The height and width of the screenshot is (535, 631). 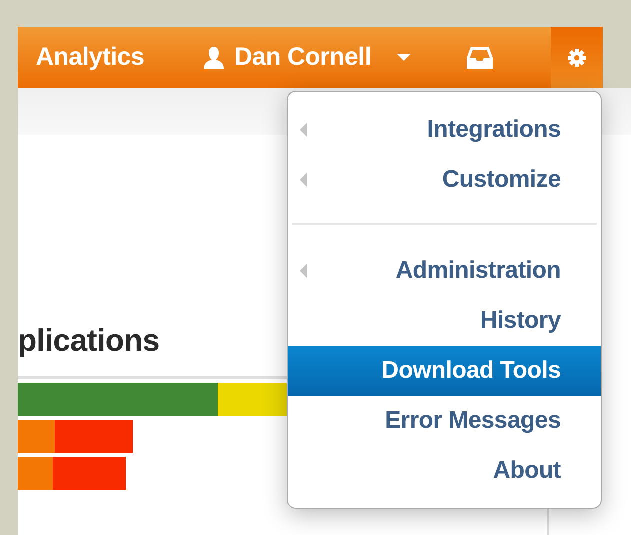 I want to click on menu-item: History, so click(x=444, y=321).